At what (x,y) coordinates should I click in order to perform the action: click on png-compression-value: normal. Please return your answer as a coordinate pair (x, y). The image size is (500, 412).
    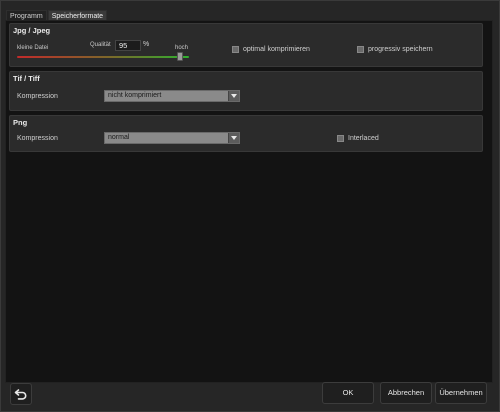
    Looking at the image, I should click on (119, 137).